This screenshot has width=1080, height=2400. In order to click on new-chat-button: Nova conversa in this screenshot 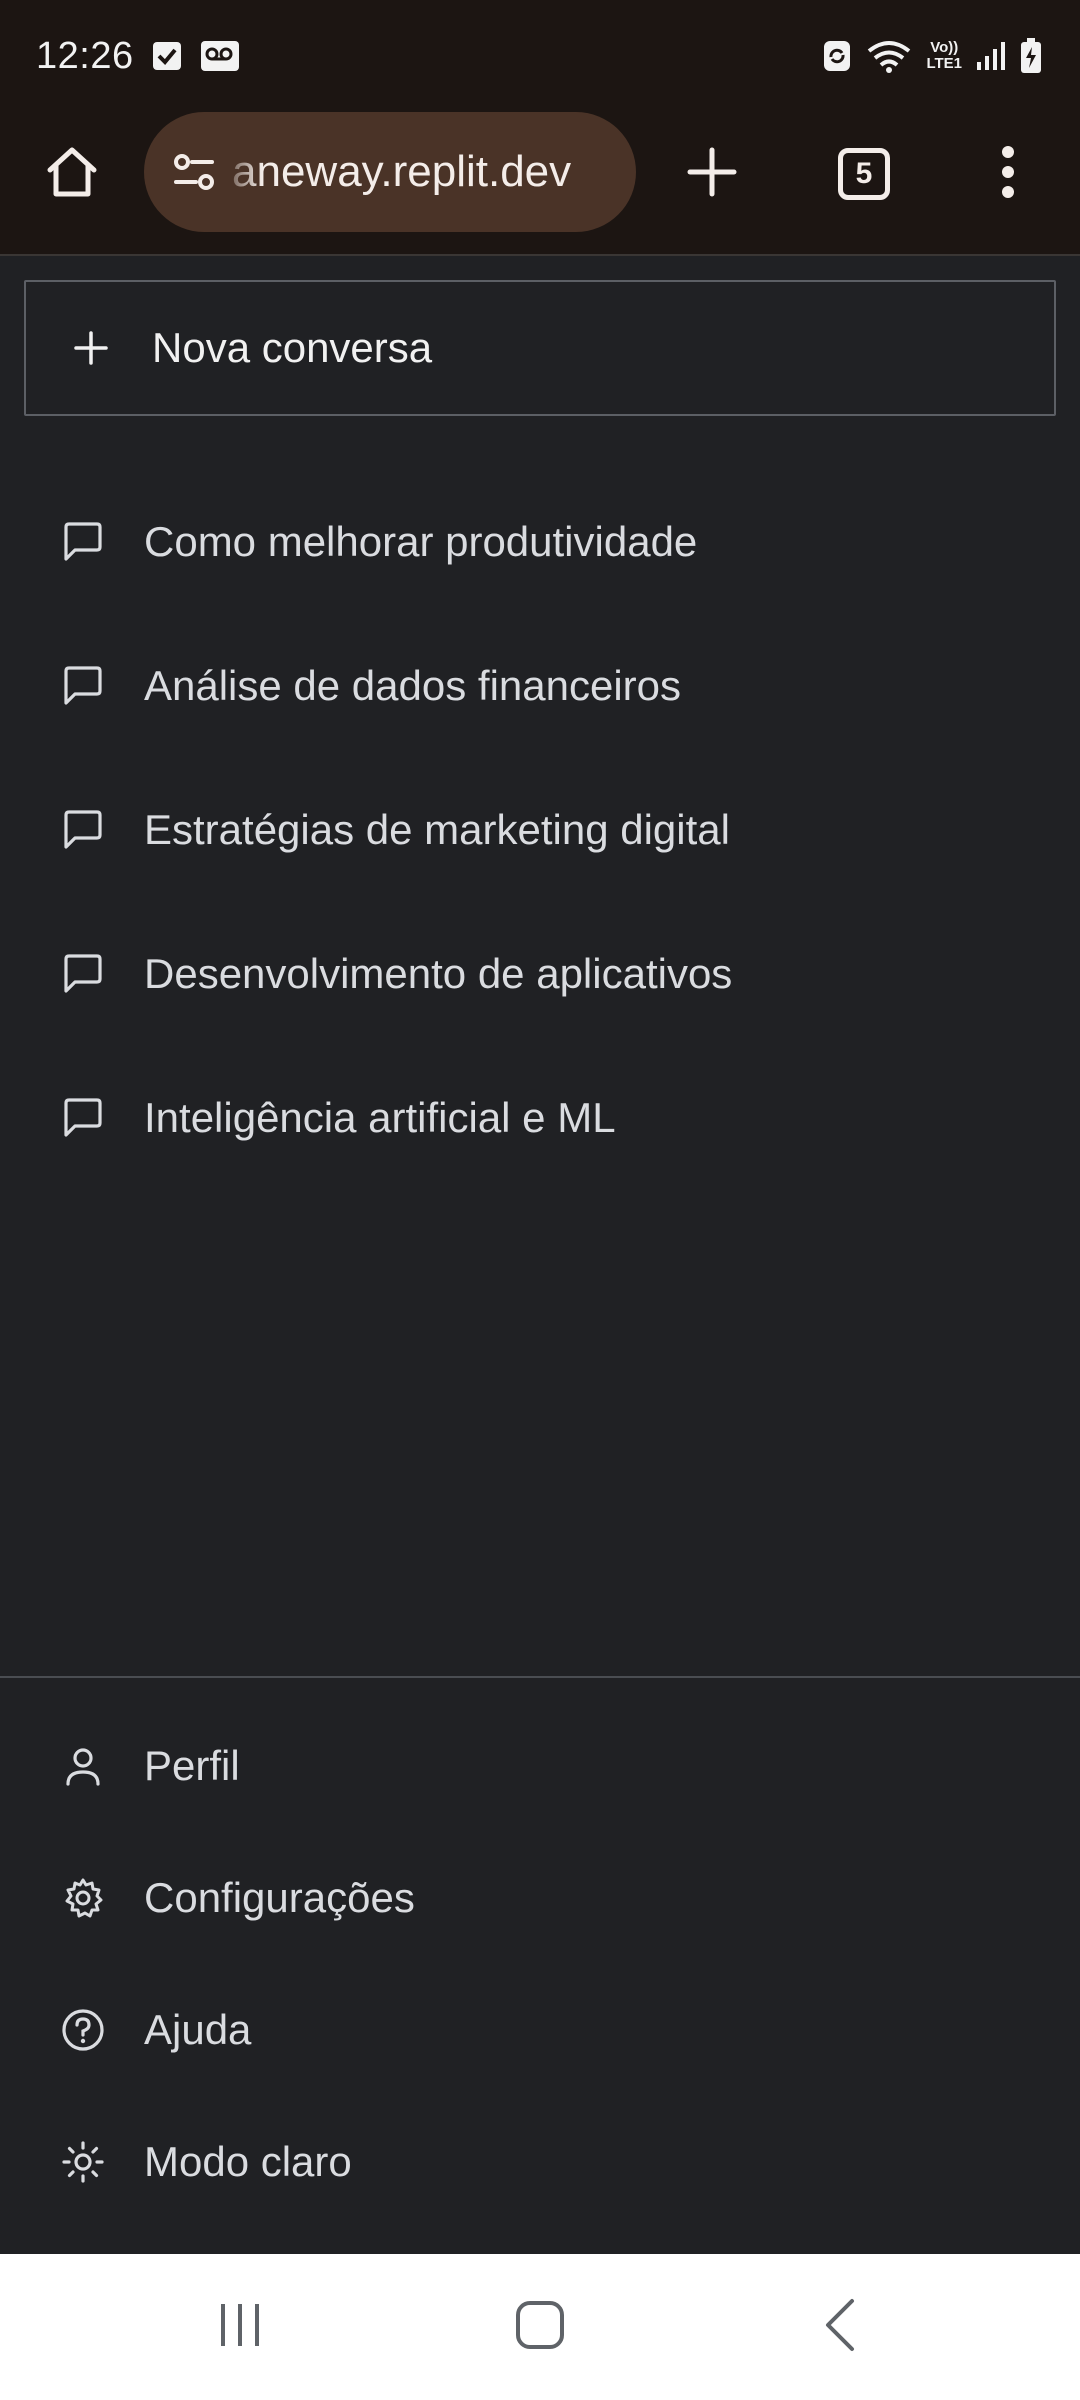, I will do `click(540, 348)`.